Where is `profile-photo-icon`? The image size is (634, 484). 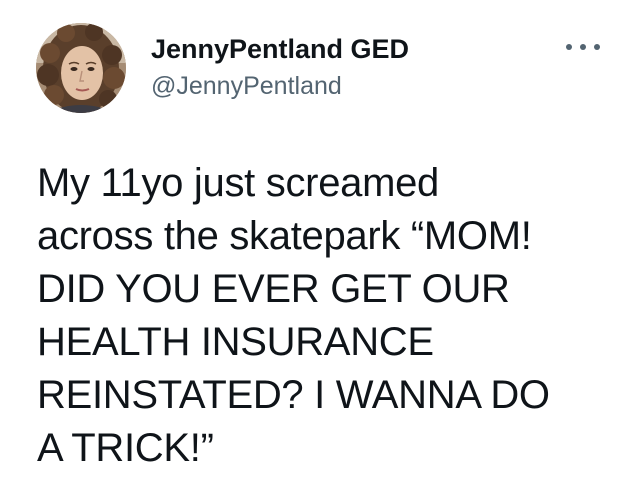 profile-photo-icon is located at coordinates (81, 68).